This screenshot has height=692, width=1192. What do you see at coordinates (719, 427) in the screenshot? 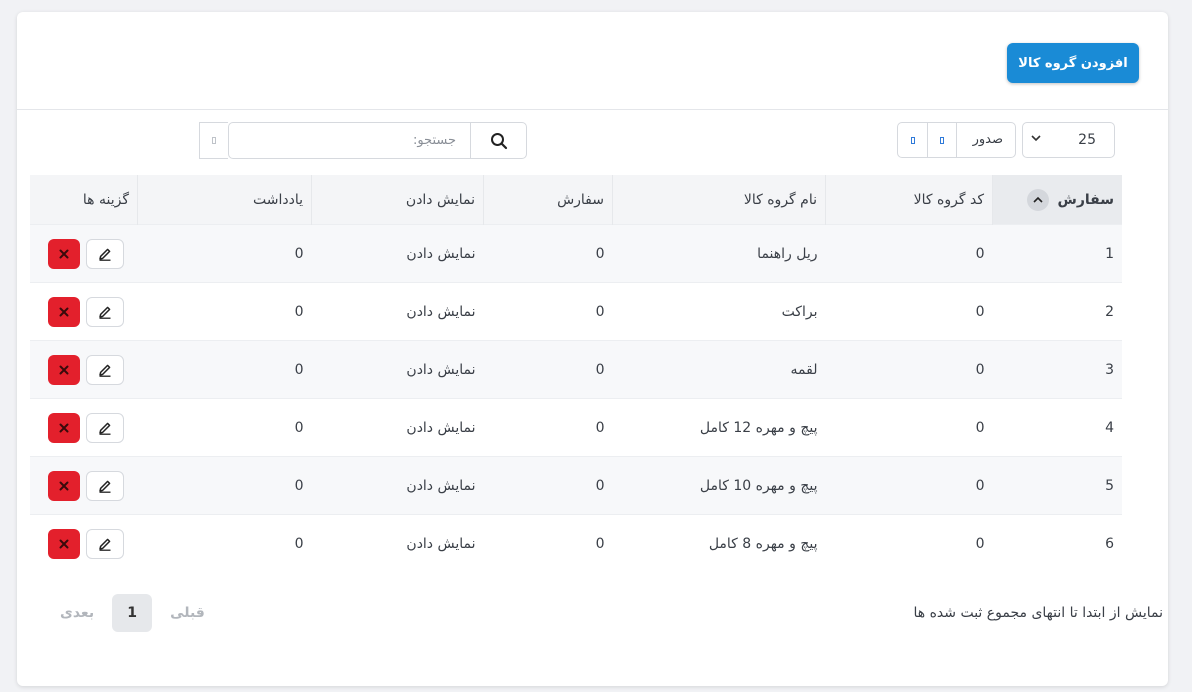
I see `row-name-cell: پیچ و مهره 12 کامل` at bounding box center [719, 427].